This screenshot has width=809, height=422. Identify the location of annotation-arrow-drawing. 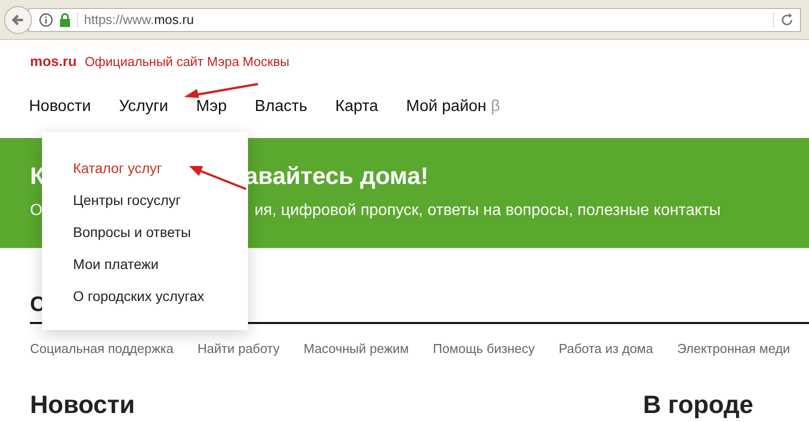
(218, 177).